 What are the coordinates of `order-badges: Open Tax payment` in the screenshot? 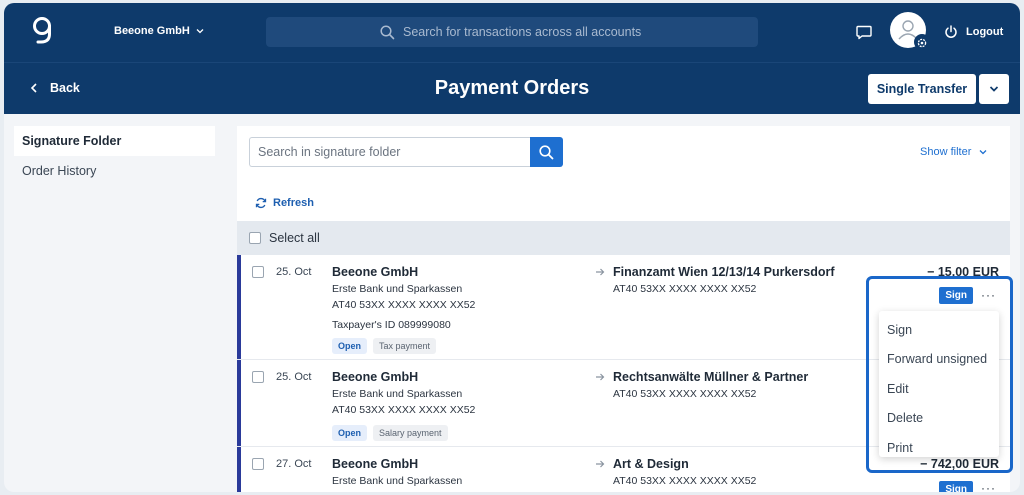 It's located at (384, 346).